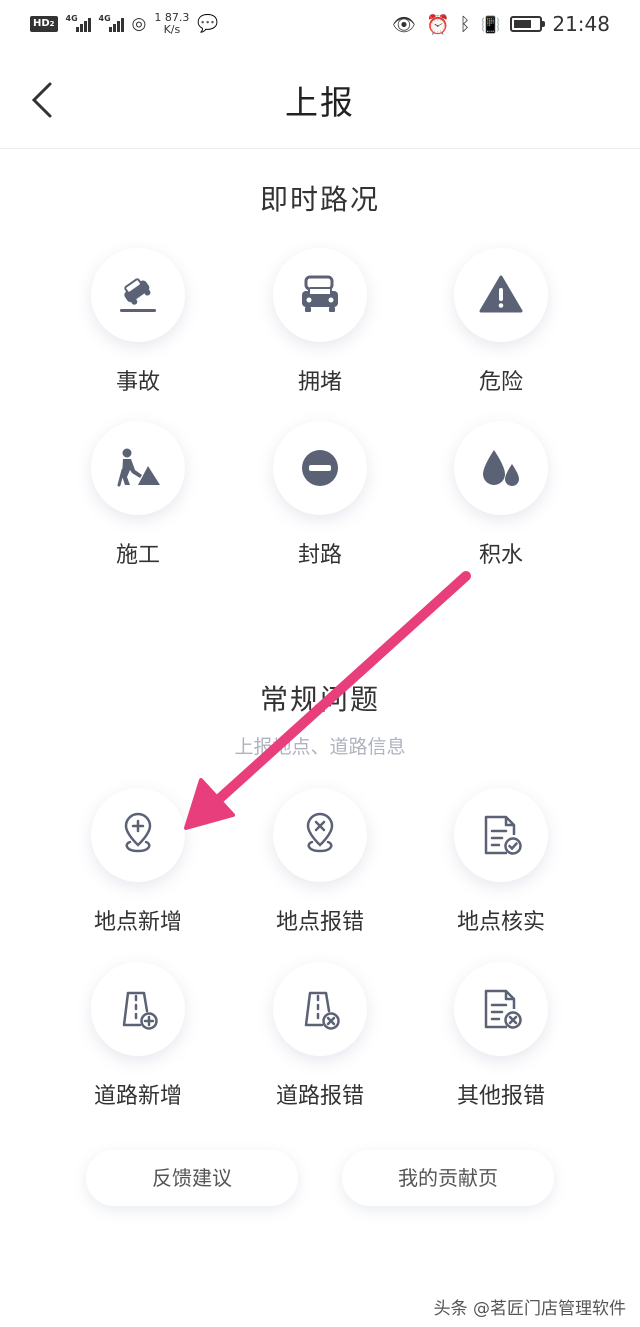  I want to click on item-label: 其他报错, so click(500, 1096).